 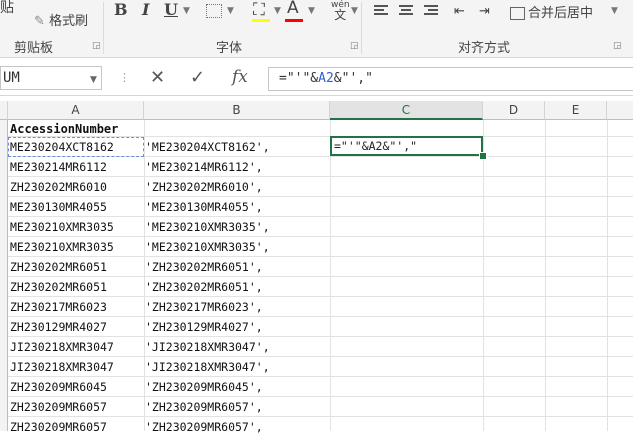 I want to click on column-header-f, so click(x=620, y=110).